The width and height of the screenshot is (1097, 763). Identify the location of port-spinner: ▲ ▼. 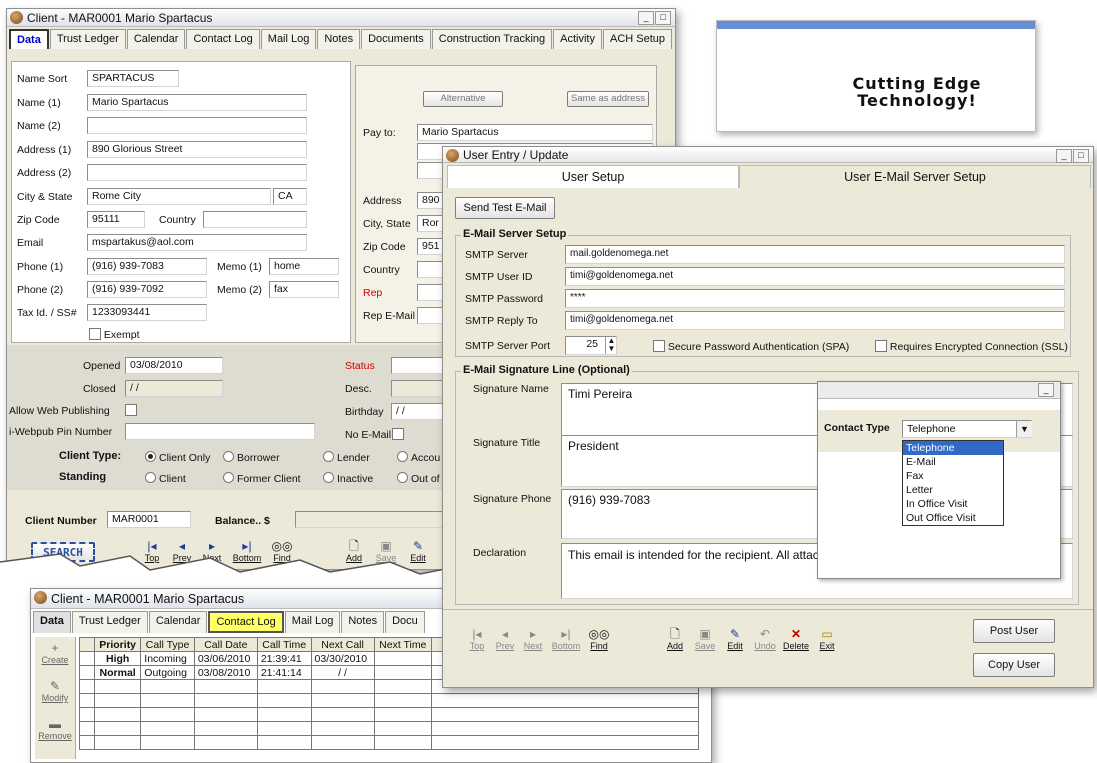
(611, 345).